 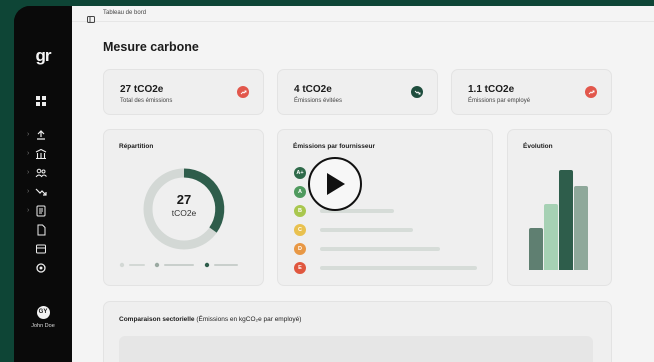 I want to click on play-button, so click(x=335, y=184).